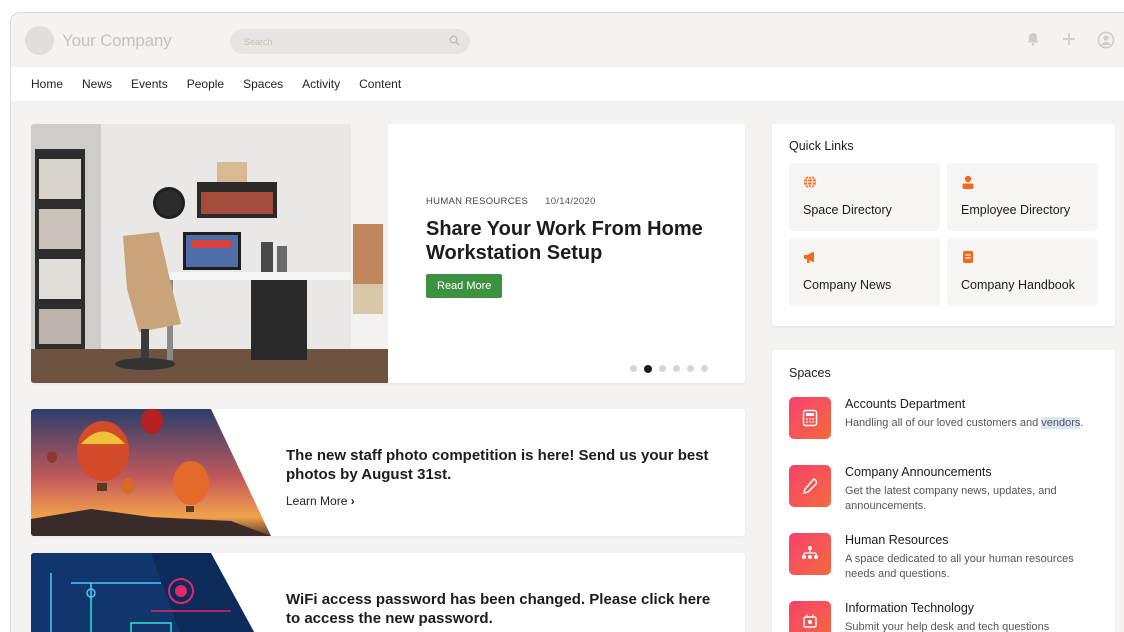 The height and width of the screenshot is (632, 1124). Describe the element at coordinates (321, 84) in the screenshot. I see `nav-item-activity: Activity` at that location.